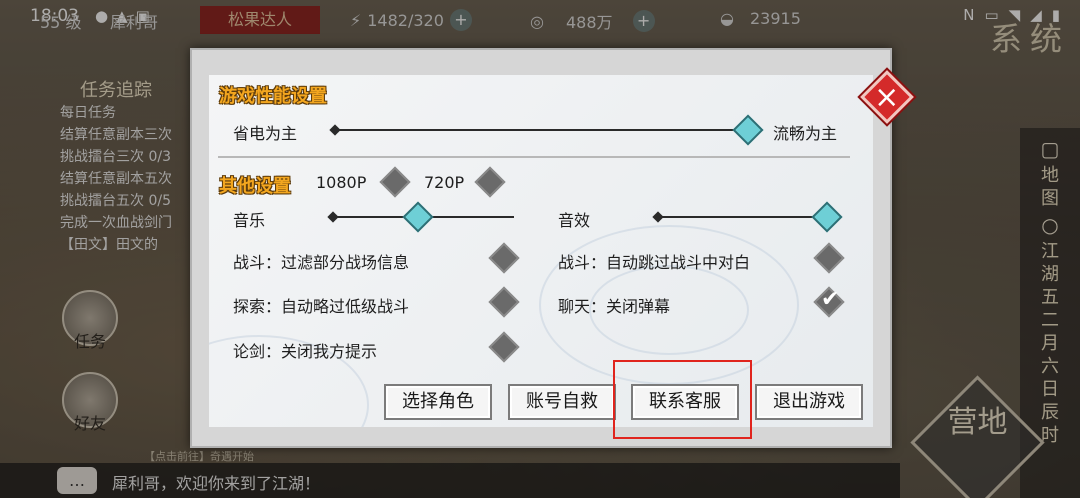 This screenshot has width=1080, height=498. What do you see at coordinates (805, 133) in the screenshot?
I see `smooth-label: 流畅为主` at bounding box center [805, 133].